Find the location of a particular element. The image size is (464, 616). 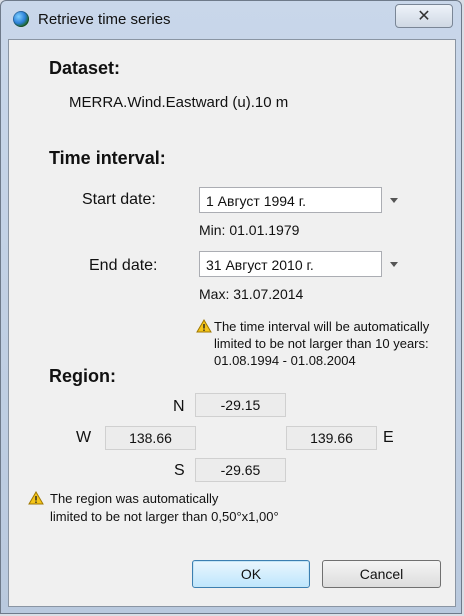

globe-icon is located at coordinates (21, 19).